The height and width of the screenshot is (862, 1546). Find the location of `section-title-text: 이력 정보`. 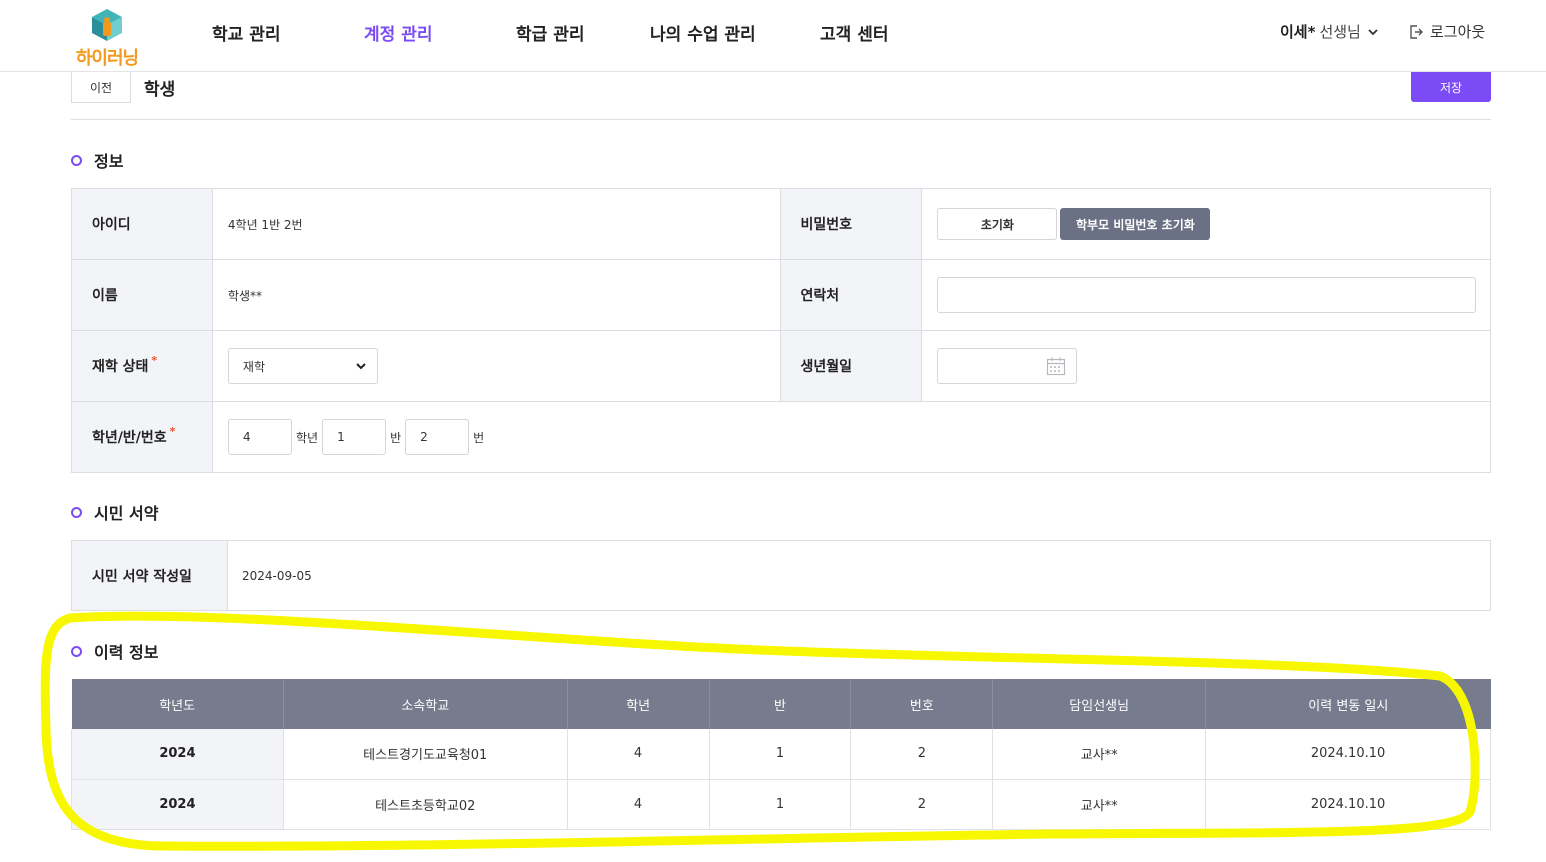

section-title-text: 이력 정보 is located at coordinates (126, 652).